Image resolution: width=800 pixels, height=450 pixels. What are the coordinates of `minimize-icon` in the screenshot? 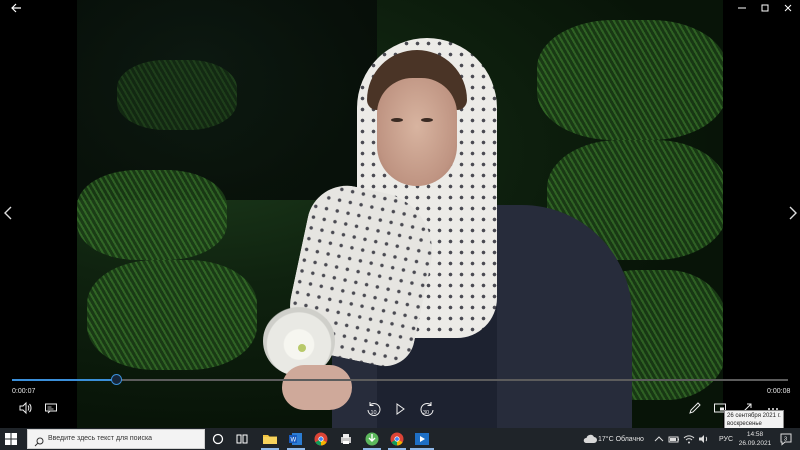 It's located at (742, 9).